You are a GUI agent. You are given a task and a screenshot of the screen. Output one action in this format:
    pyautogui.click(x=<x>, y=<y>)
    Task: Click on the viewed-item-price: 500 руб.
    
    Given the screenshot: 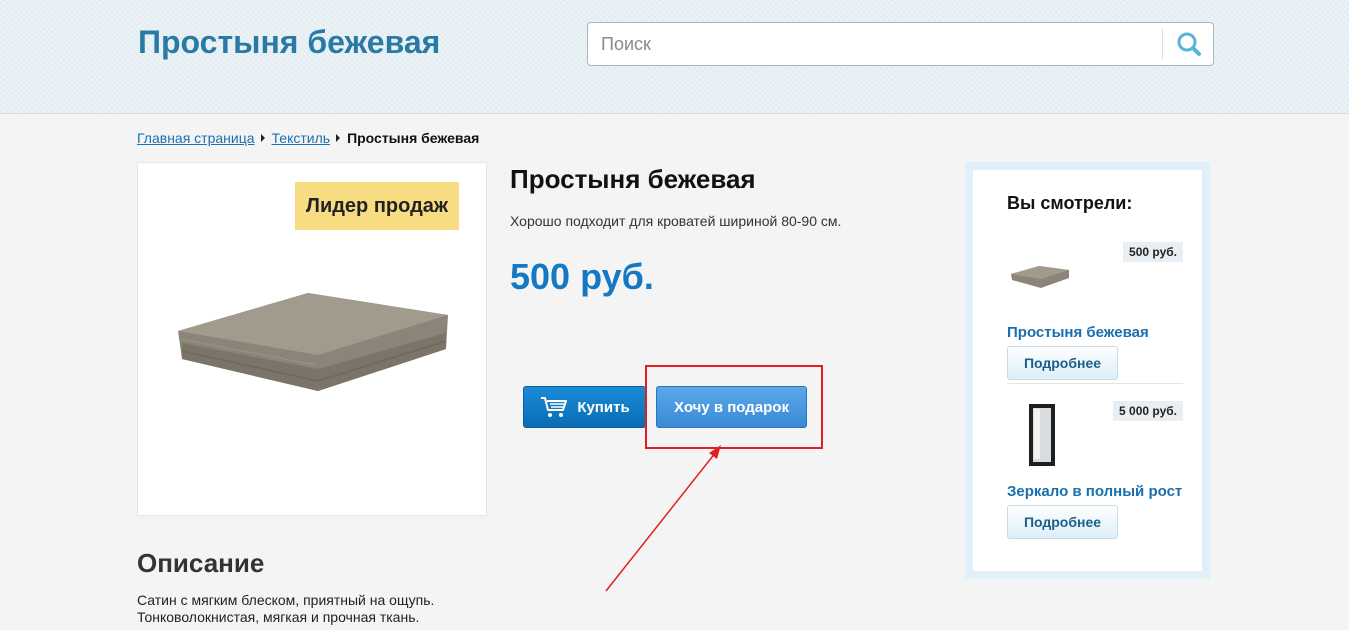 What is the action you would take?
    pyautogui.click(x=1153, y=252)
    